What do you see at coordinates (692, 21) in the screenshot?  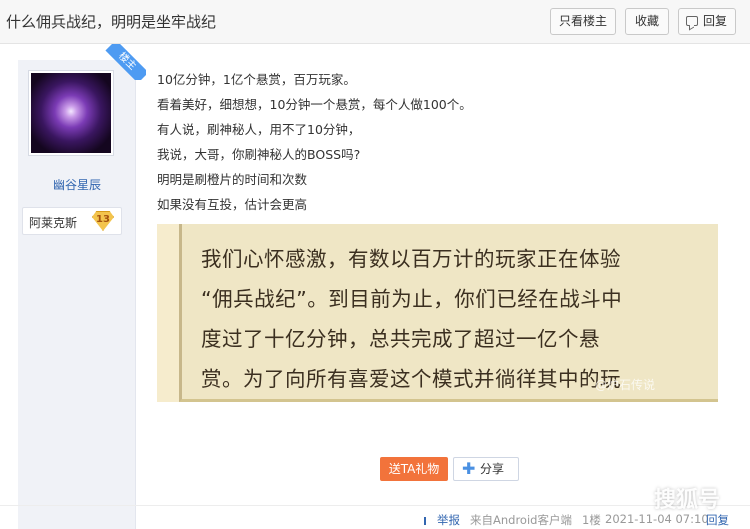 I see `reply-icon` at bounding box center [692, 21].